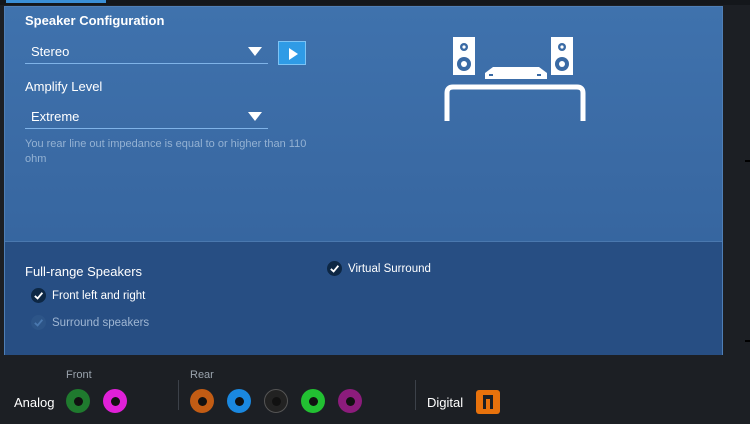 Image resolution: width=750 pixels, height=424 pixels. What do you see at coordinates (276, 401) in the screenshot?
I see `rear-black-jack` at bounding box center [276, 401].